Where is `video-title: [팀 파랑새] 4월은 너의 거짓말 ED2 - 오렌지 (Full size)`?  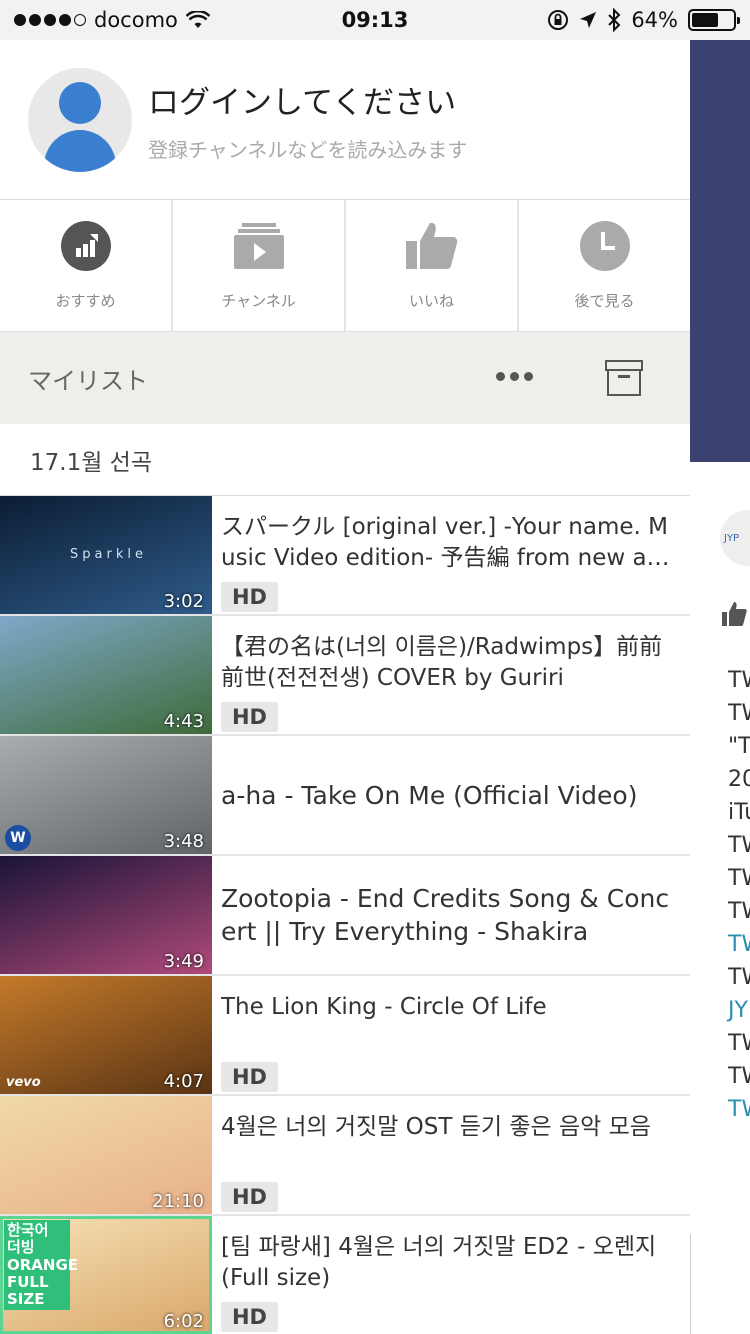 video-title: [팀 파랑새] 4월은 너의 거짓말 ED2 - 오렌지 (Full size) is located at coordinates (451, 1263).